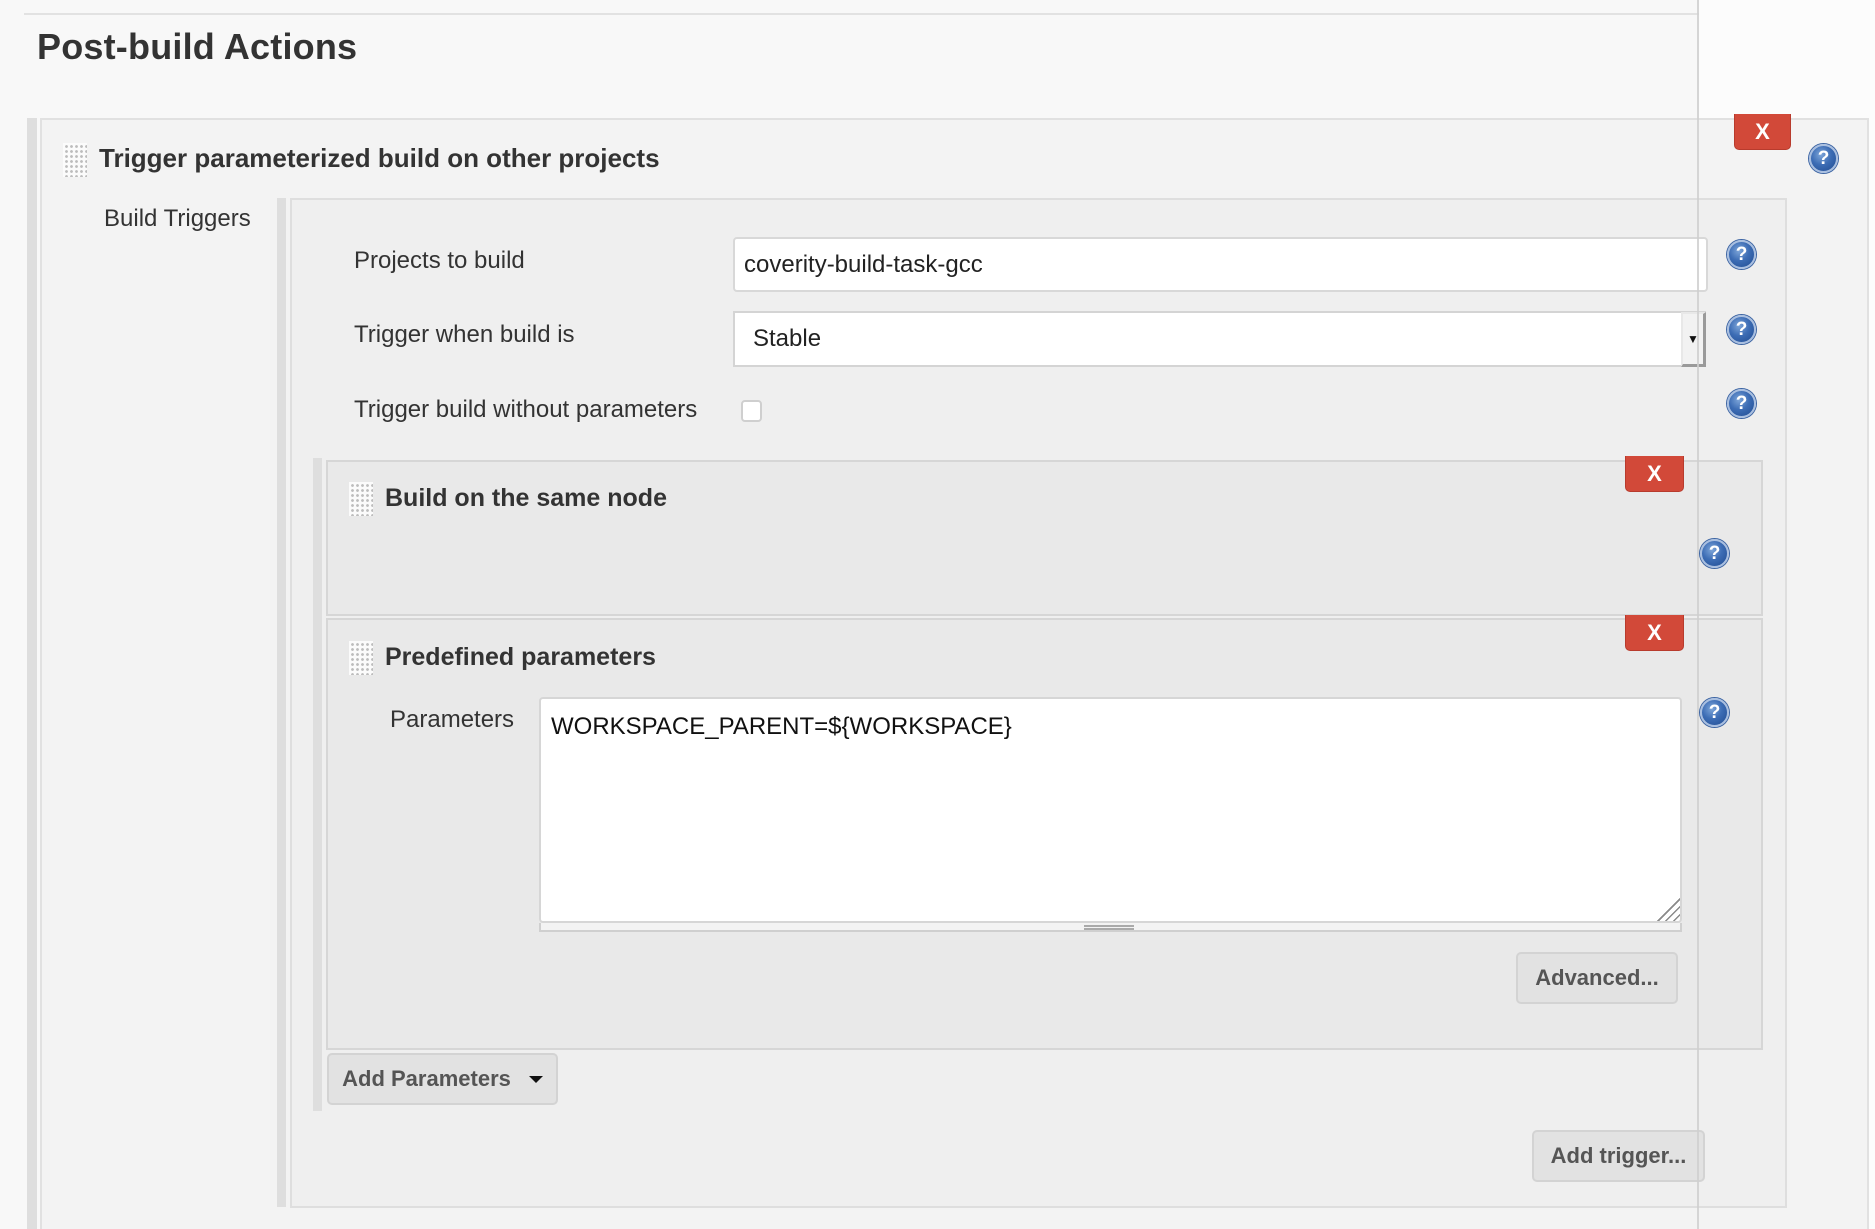 The height and width of the screenshot is (1229, 1875). I want to click on projects-help-icon: ?, so click(1741, 254).